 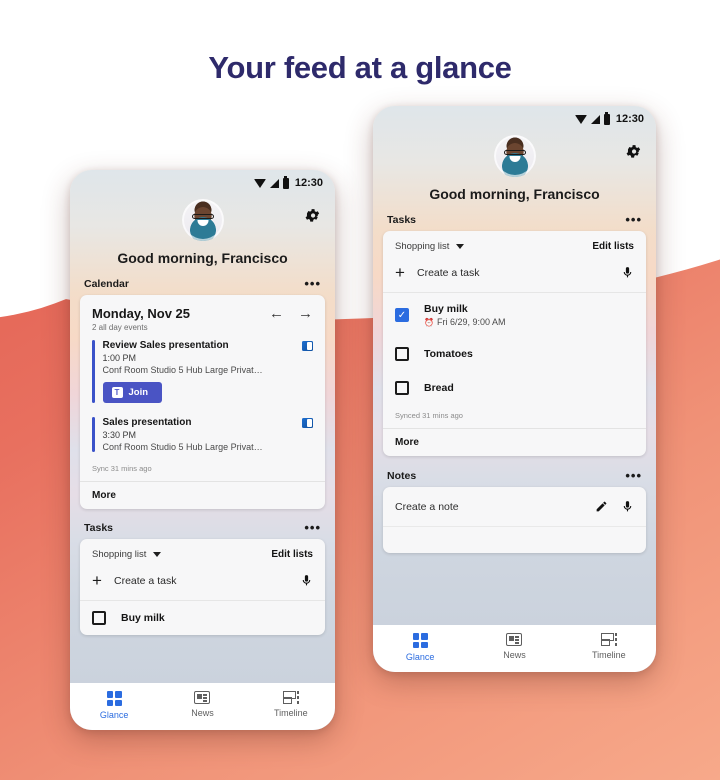 I want to click on create-note-input: Create a note, so click(x=495, y=507).